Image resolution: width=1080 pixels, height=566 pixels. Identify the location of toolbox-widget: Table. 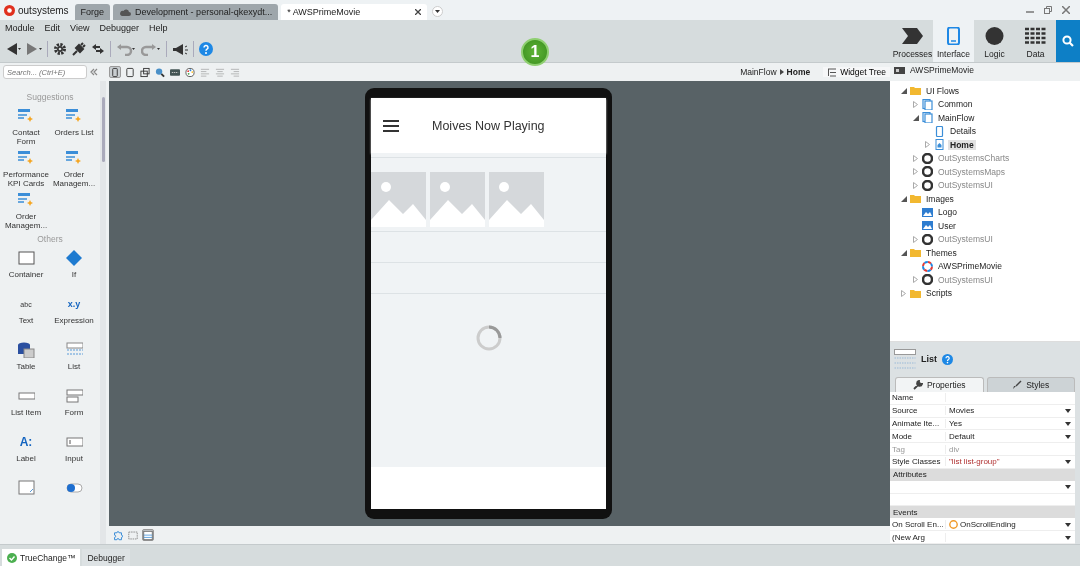
(26, 363).